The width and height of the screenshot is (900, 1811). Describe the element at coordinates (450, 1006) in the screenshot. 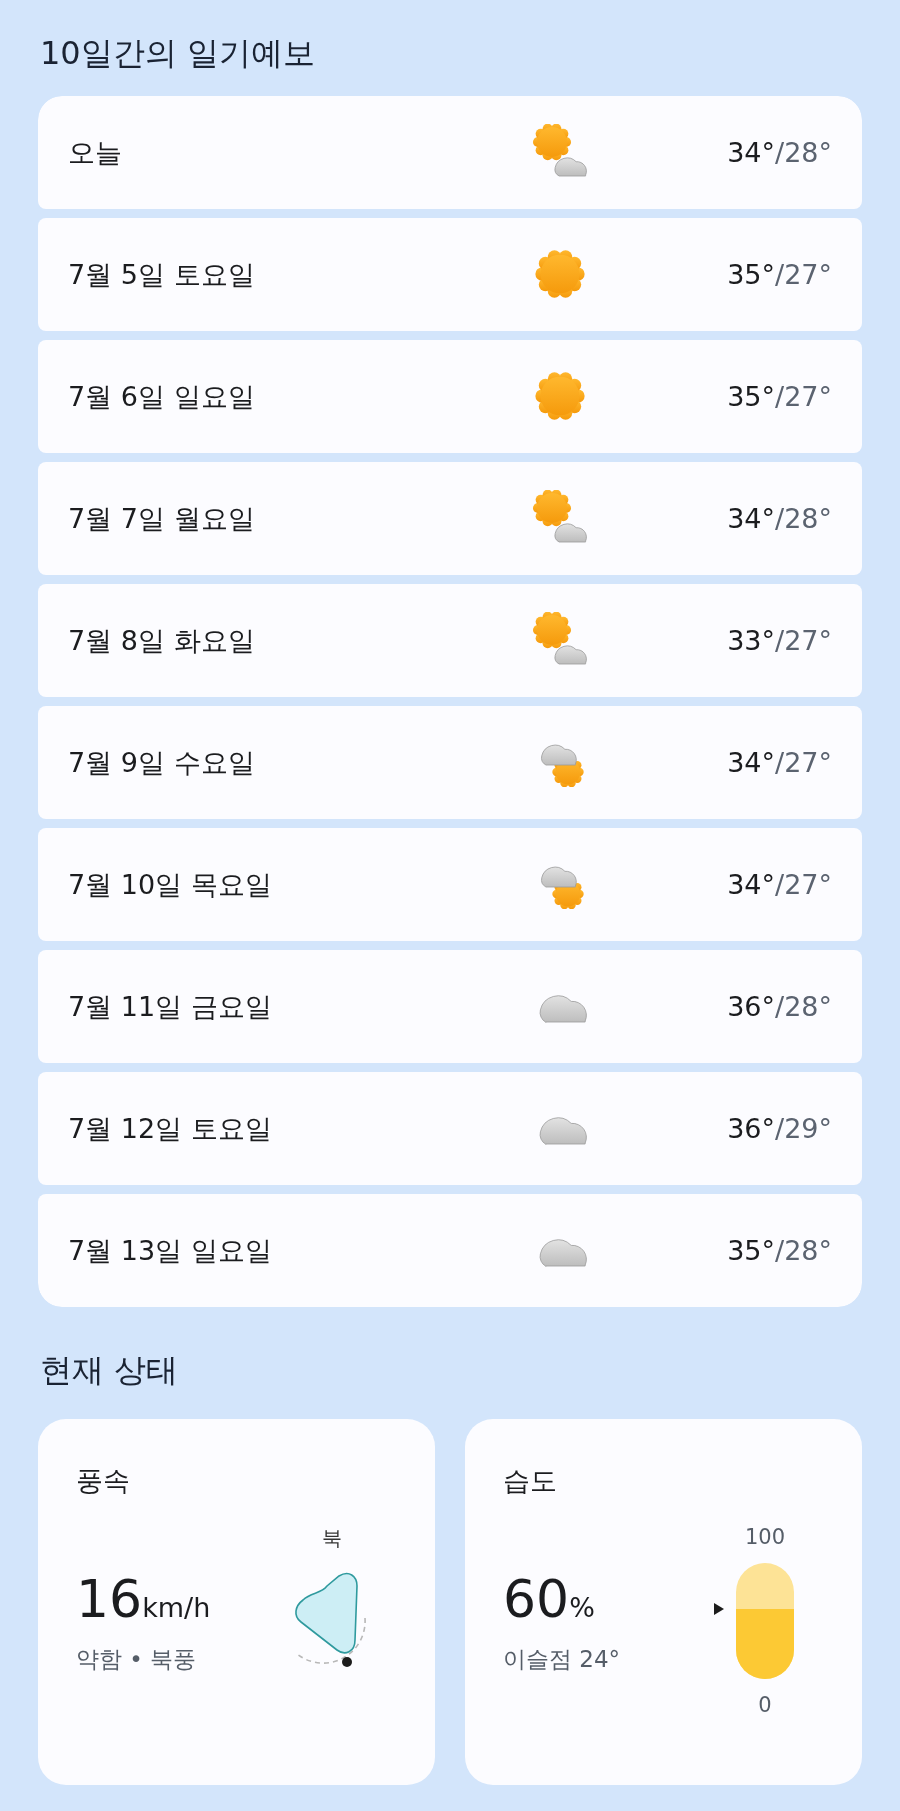

I see `forecast-row: 7월 11일 금요일 36°/28°` at that location.